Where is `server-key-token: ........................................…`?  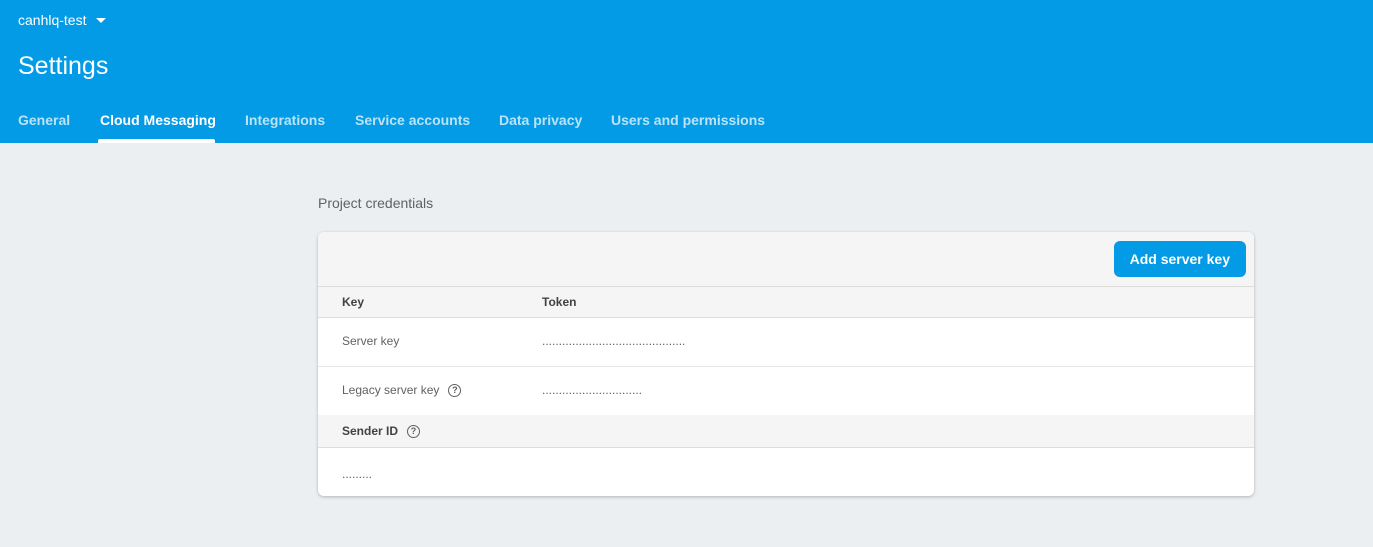
server-key-token: ........................................… is located at coordinates (613, 341).